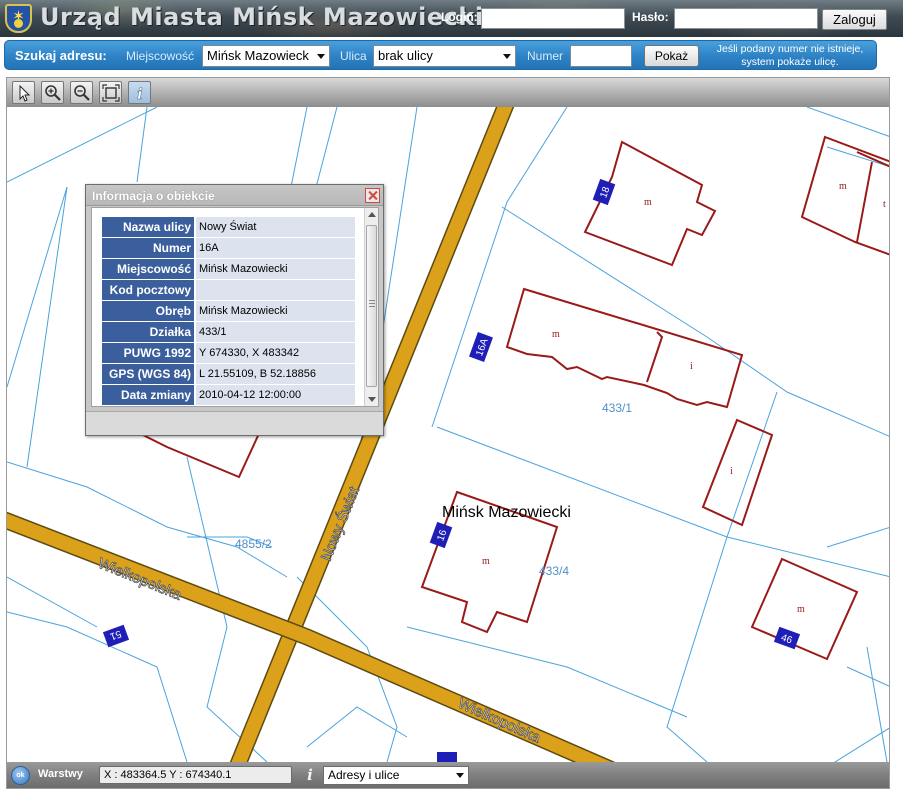 The width and height of the screenshot is (903, 795). I want to click on show-button: Pokaż, so click(671, 56).